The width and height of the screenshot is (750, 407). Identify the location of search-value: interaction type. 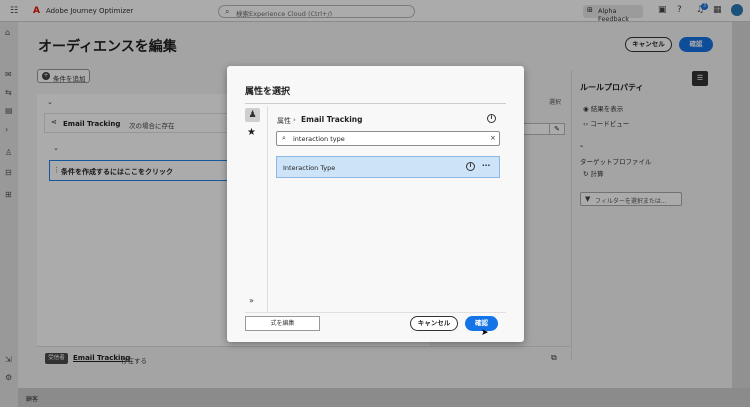
(319, 139).